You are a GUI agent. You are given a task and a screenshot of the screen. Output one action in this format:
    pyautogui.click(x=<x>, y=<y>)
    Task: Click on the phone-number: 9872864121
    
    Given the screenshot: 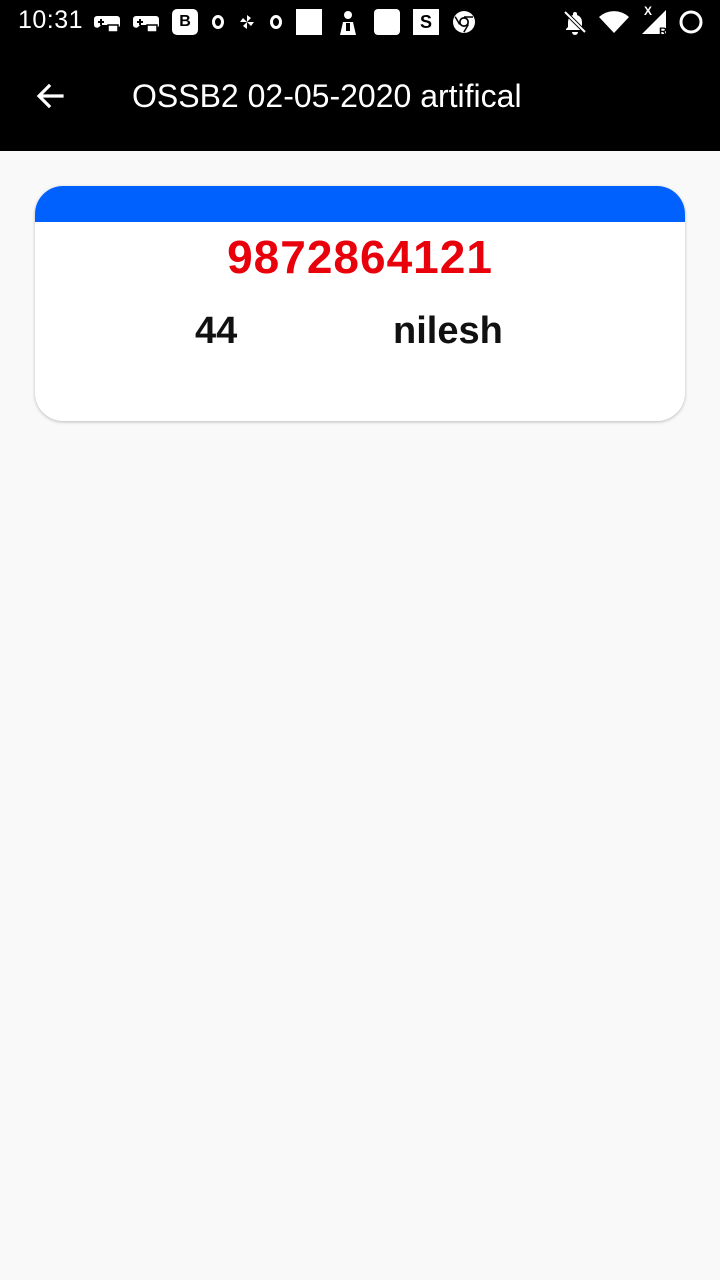 What is the action you would take?
    pyautogui.click(x=360, y=257)
    